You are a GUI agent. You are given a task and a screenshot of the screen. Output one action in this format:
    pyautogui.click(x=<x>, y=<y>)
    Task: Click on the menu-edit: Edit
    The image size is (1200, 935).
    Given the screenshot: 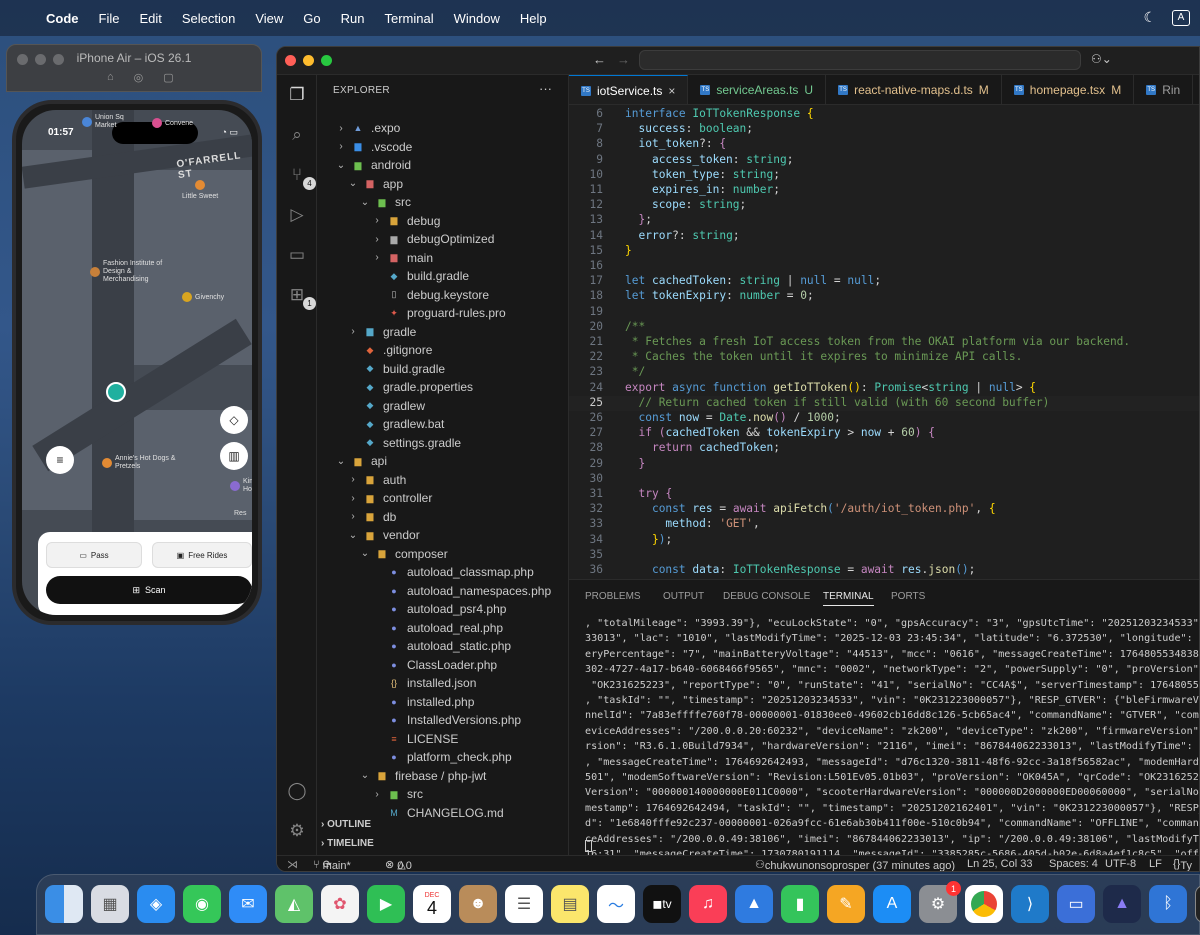 What is the action you would take?
    pyautogui.click(x=150, y=18)
    